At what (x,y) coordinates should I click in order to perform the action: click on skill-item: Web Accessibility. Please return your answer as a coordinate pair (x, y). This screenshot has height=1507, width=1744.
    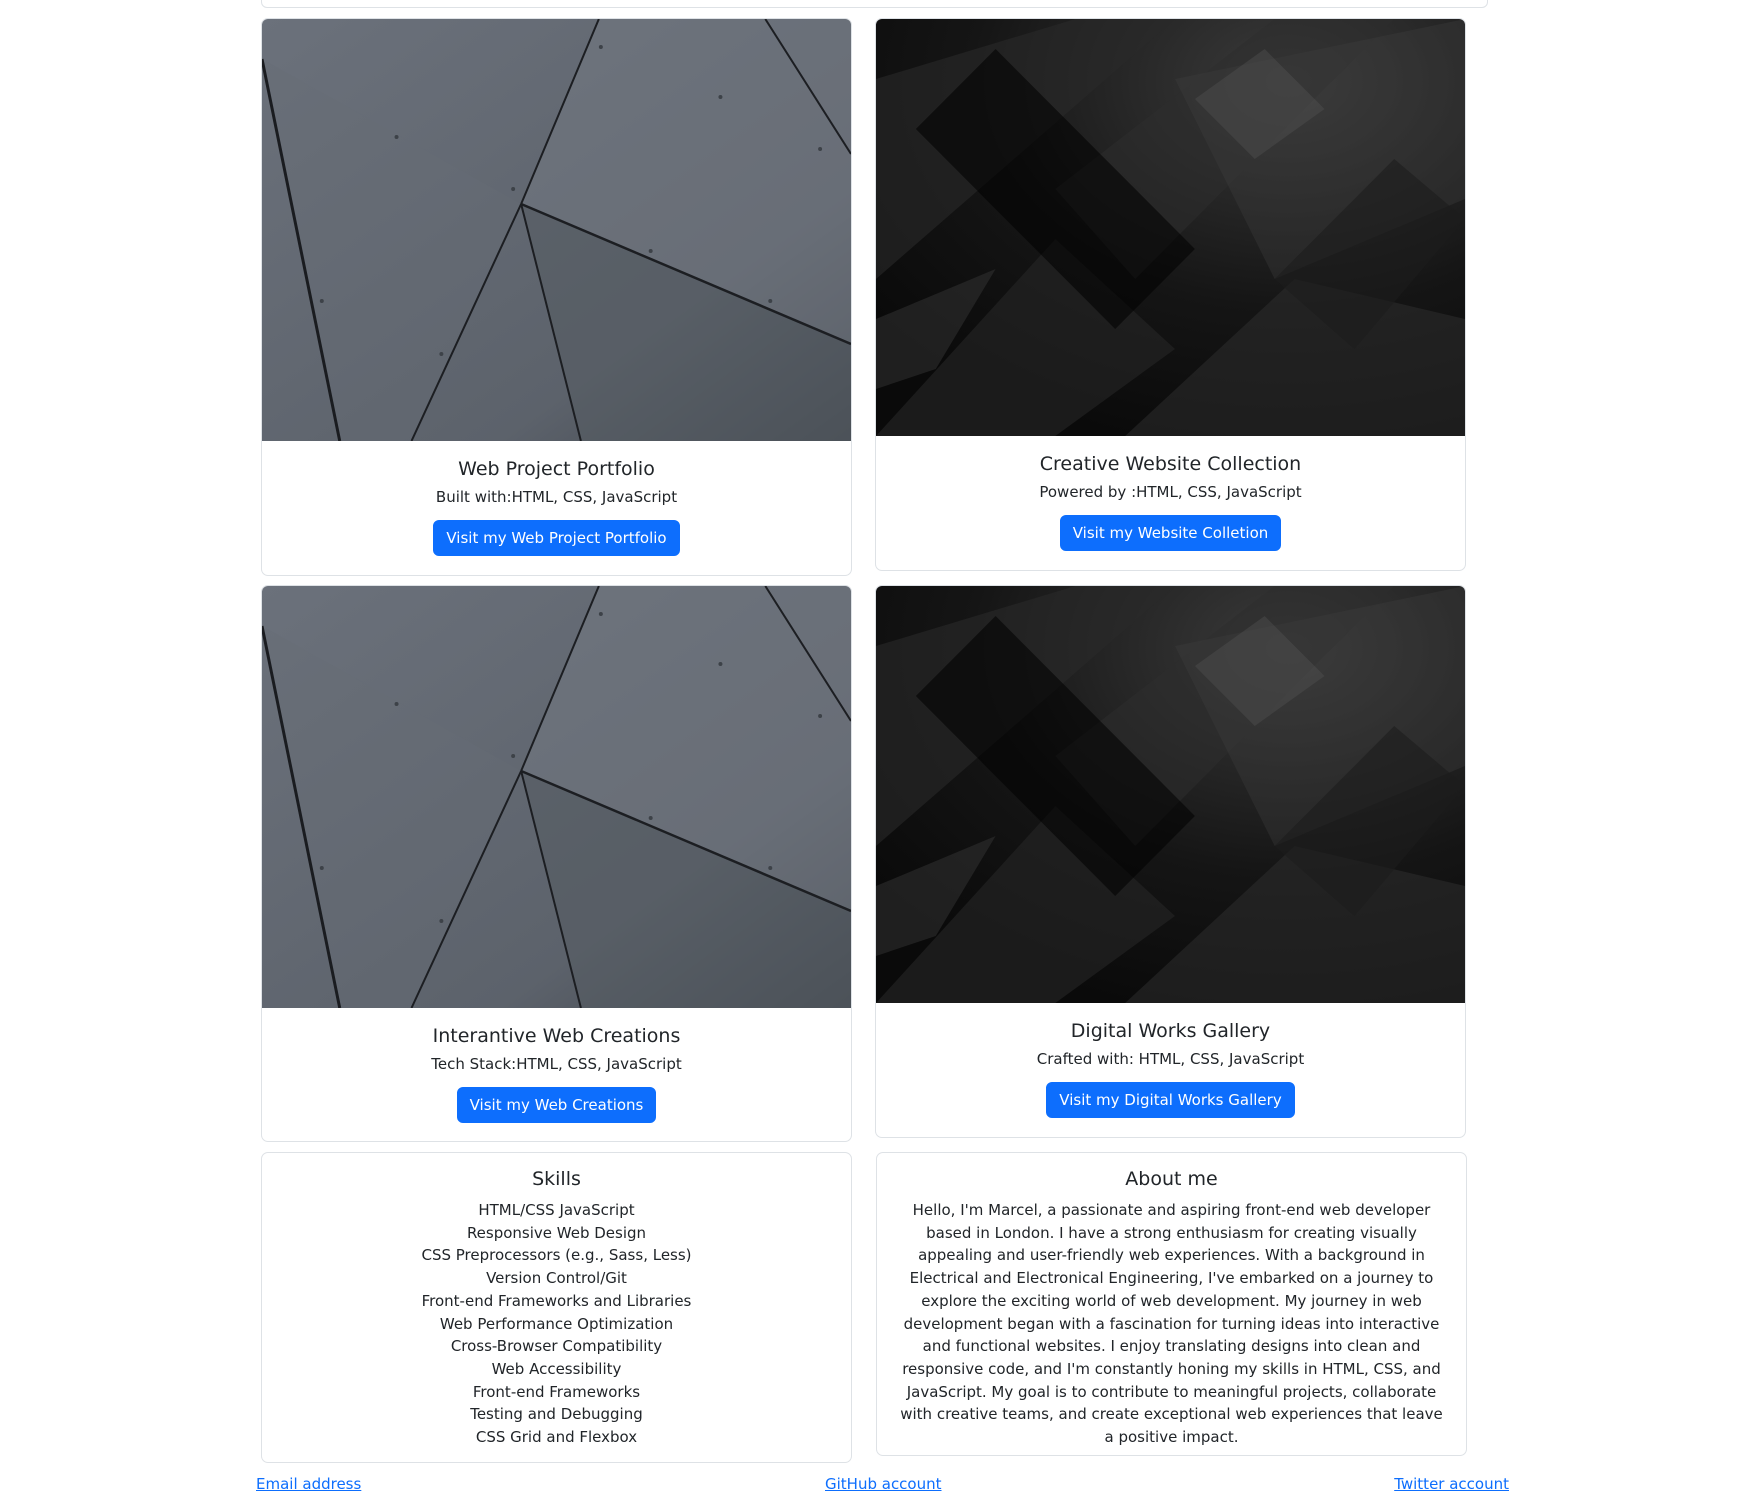
    Looking at the image, I should click on (556, 1368).